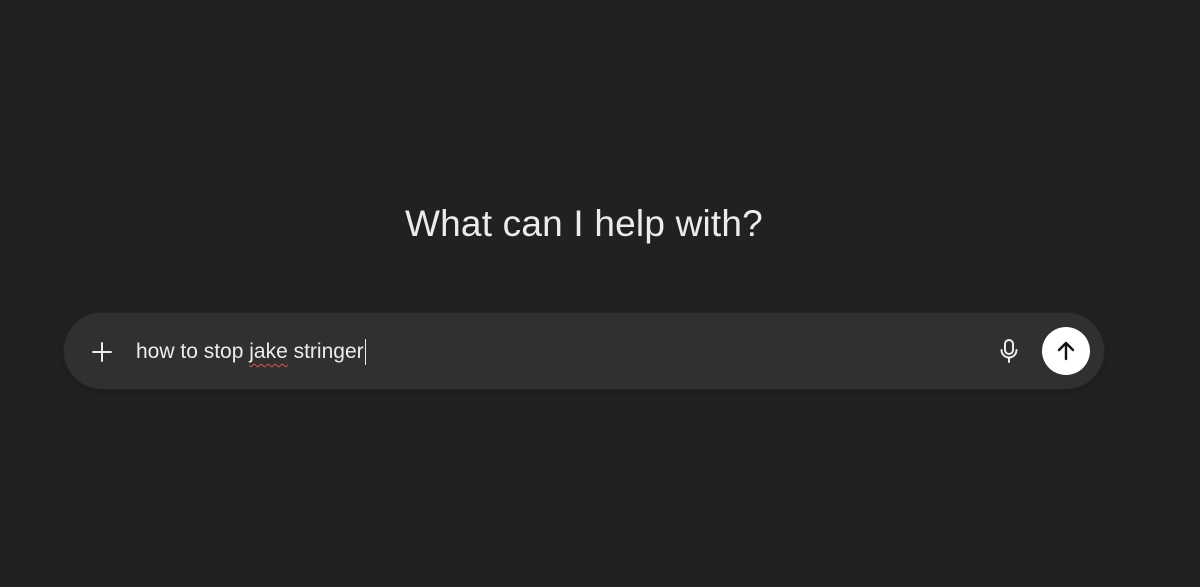  I want to click on prompt-text-part: how to stop, so click(193, 351).